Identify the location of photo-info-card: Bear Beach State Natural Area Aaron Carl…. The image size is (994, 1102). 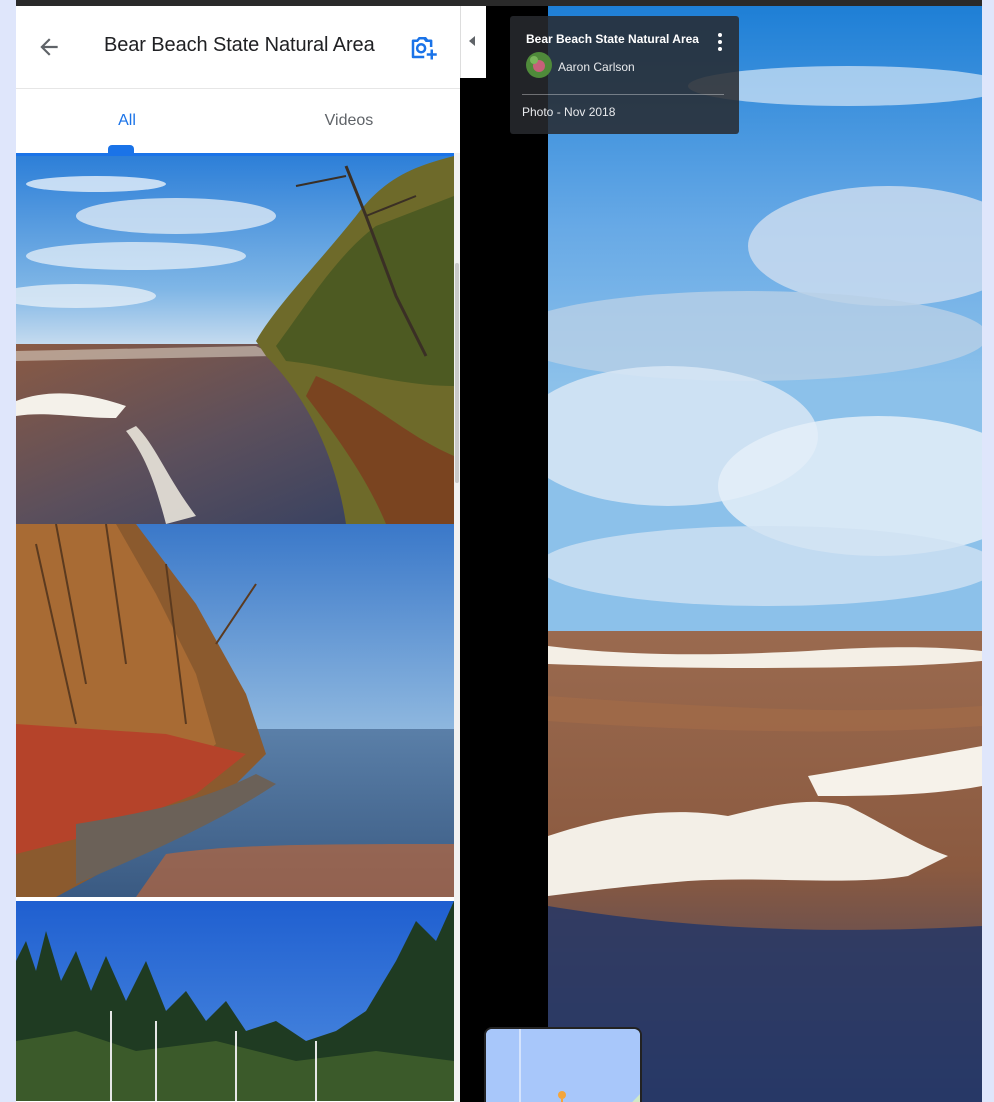
(624, 75).